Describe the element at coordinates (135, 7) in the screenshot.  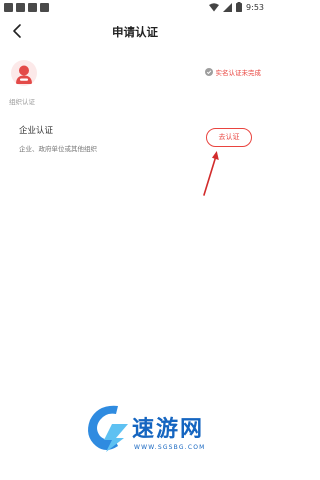
I see `status-bar: 9:53` at that location.